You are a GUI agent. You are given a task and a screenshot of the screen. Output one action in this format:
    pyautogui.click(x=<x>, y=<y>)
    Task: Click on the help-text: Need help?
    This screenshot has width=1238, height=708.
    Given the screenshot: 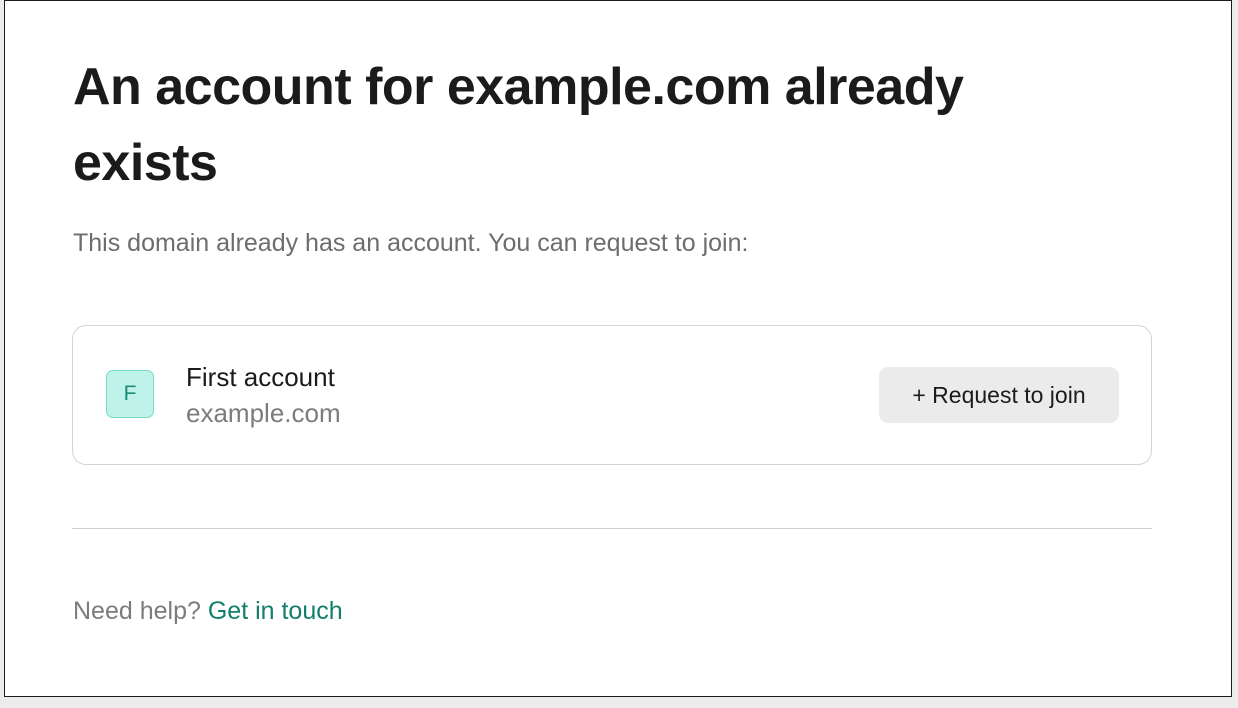 What is the action you would take?
    pyautogui.click(x=137, y=611)
    